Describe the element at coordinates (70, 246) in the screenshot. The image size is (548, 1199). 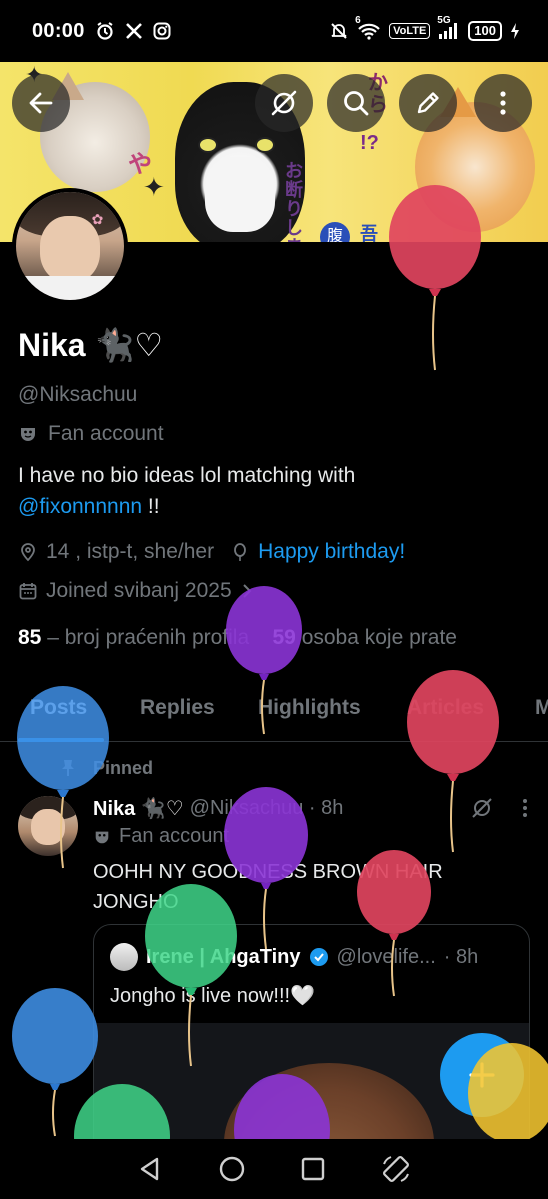
I see `profile-avatar: ✿` at that location.